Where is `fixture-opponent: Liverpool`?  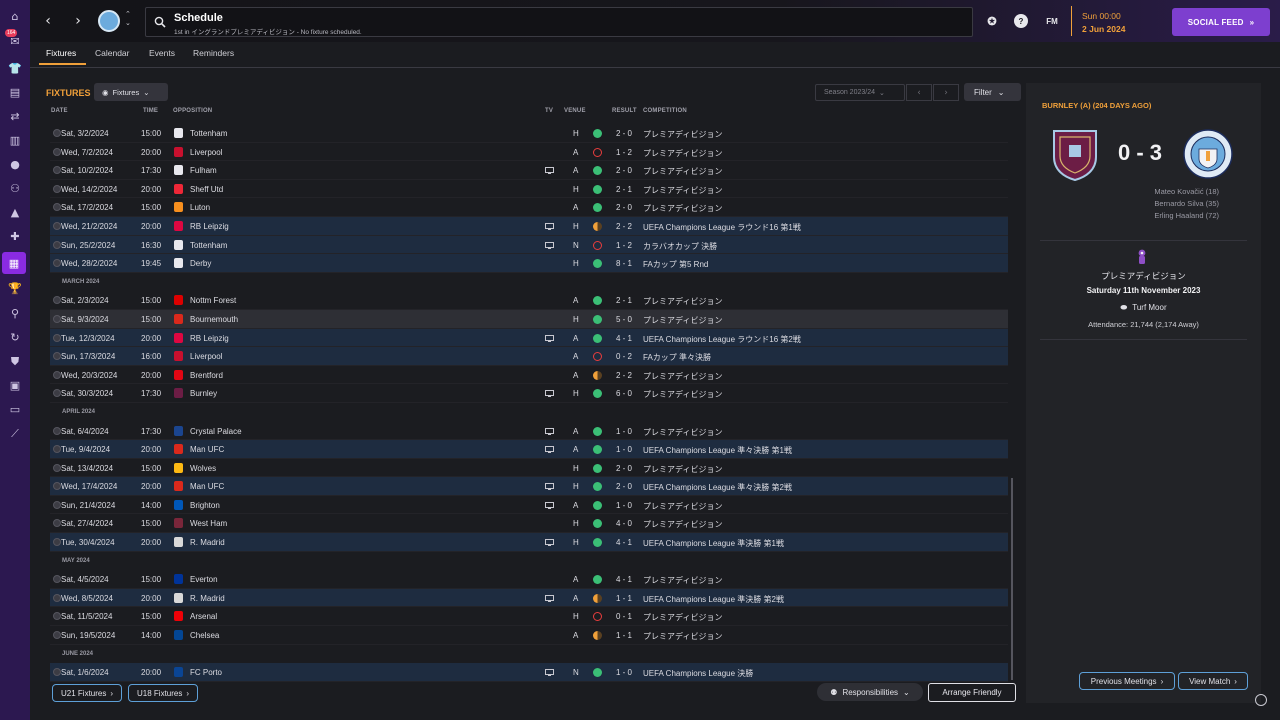
fixture-opponent: Liverpool is located at coordinates (206, 152).